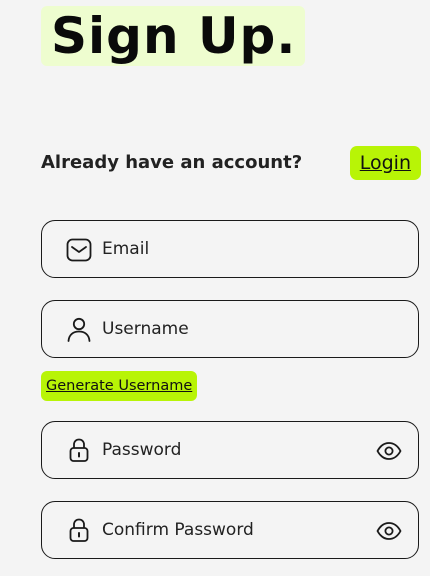 The image size is (430, 576). I want to click on username-field-container, so click(230, 329).